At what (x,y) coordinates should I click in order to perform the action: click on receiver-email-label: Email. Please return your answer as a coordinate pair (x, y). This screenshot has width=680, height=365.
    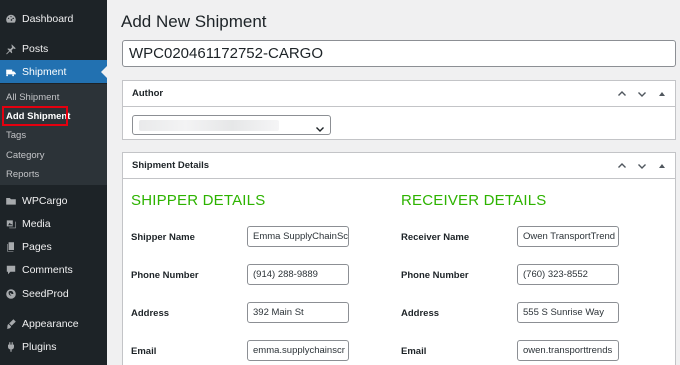
    Looking at the image, I should click on (414, 351).